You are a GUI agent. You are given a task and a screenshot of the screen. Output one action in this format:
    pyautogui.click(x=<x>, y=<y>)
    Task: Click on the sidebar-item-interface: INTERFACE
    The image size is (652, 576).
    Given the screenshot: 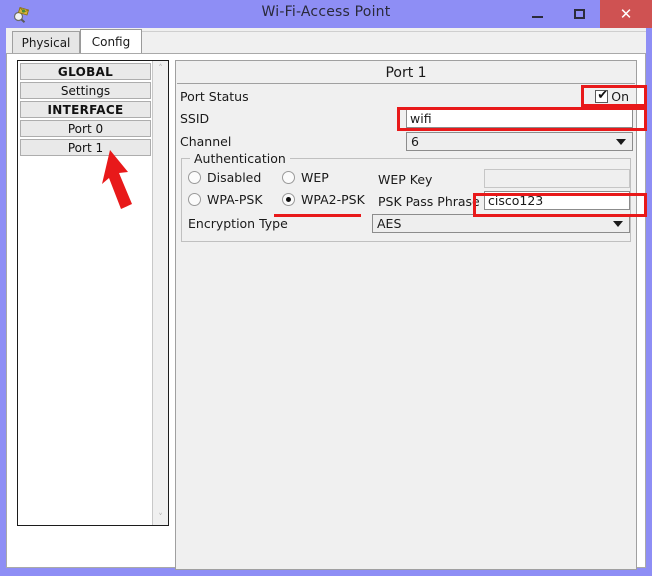 What is the action you would take?
    pyautogui.click(x=85, y=109)
    